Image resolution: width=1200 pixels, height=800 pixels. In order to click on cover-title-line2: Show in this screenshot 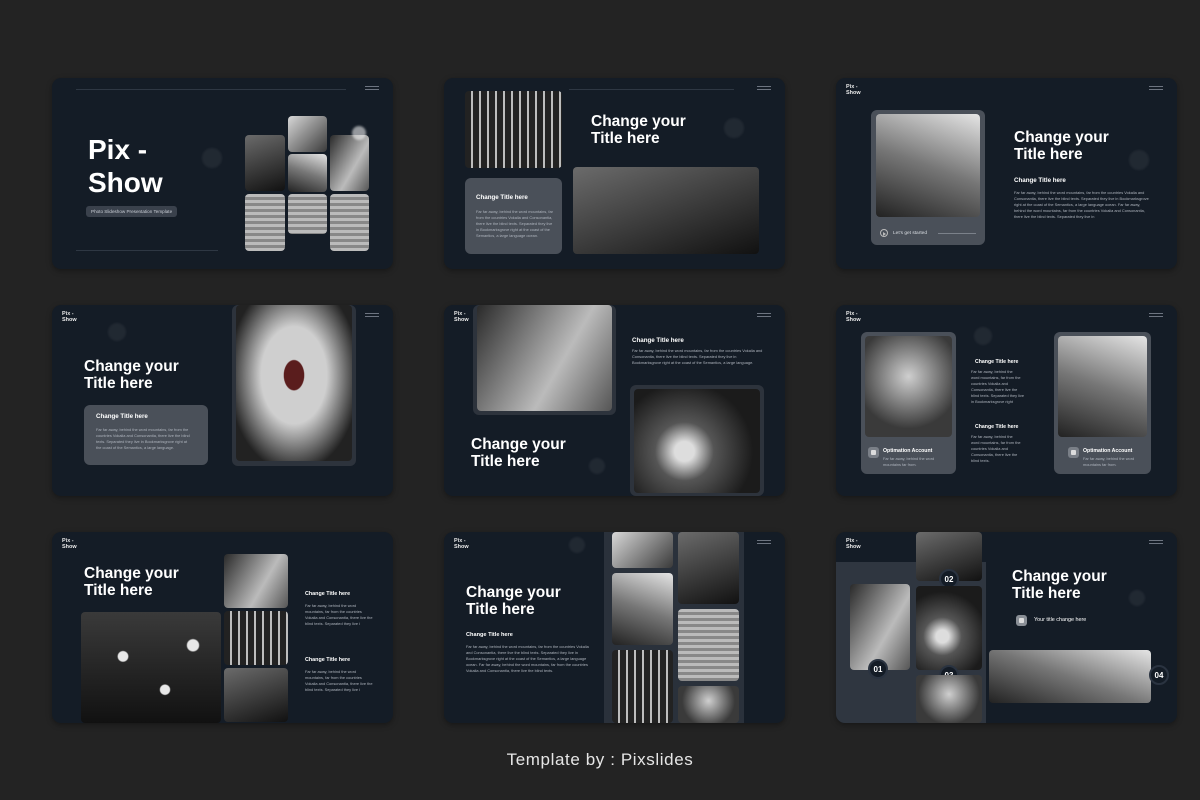, I will do `click(125, 182)`.